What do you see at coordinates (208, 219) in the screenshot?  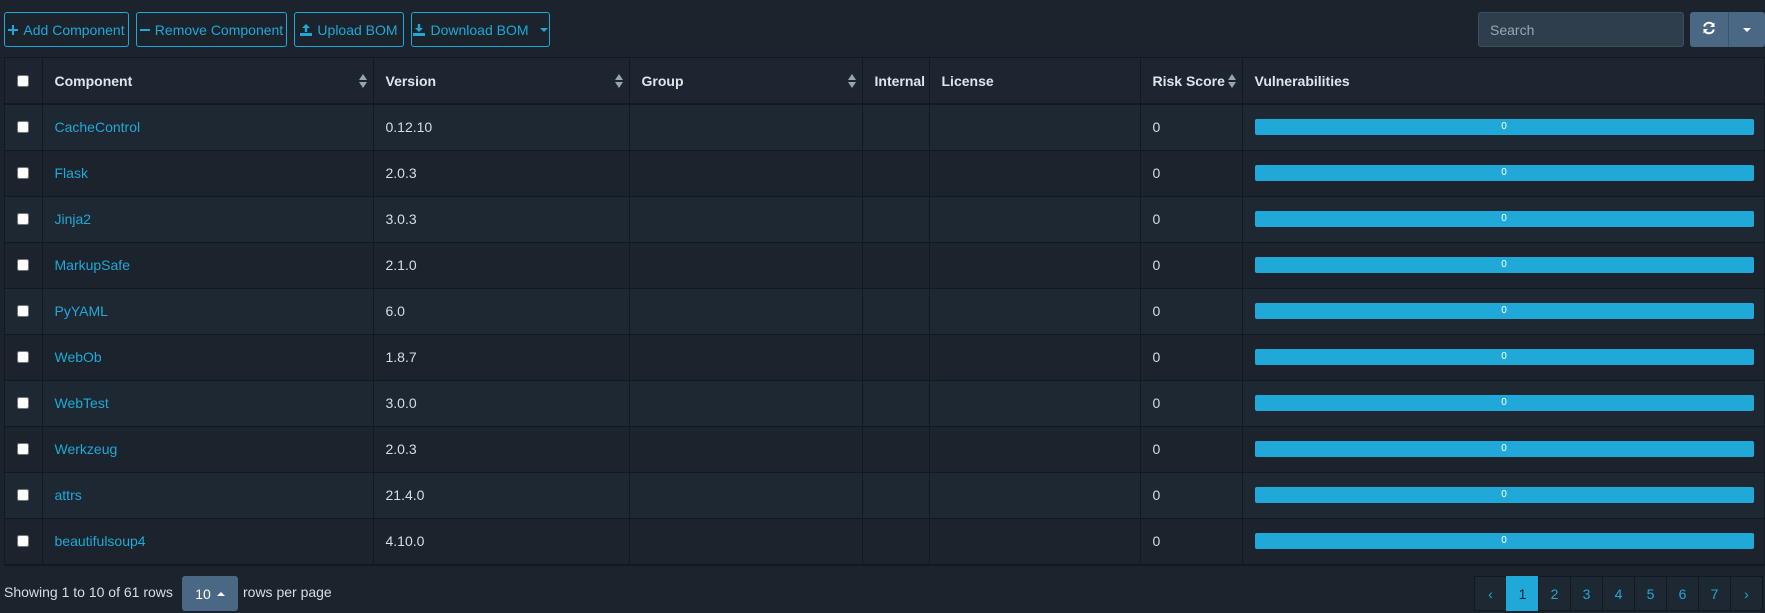 I see `cell-component: Jinja2` at bounding box center [208, 219].